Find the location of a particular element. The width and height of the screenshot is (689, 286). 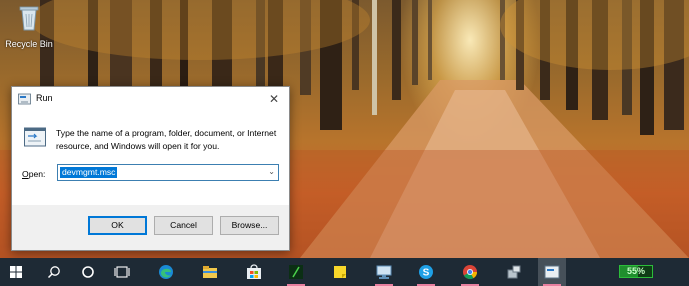

file-explorer-icon is located at coordinates (210, 272).